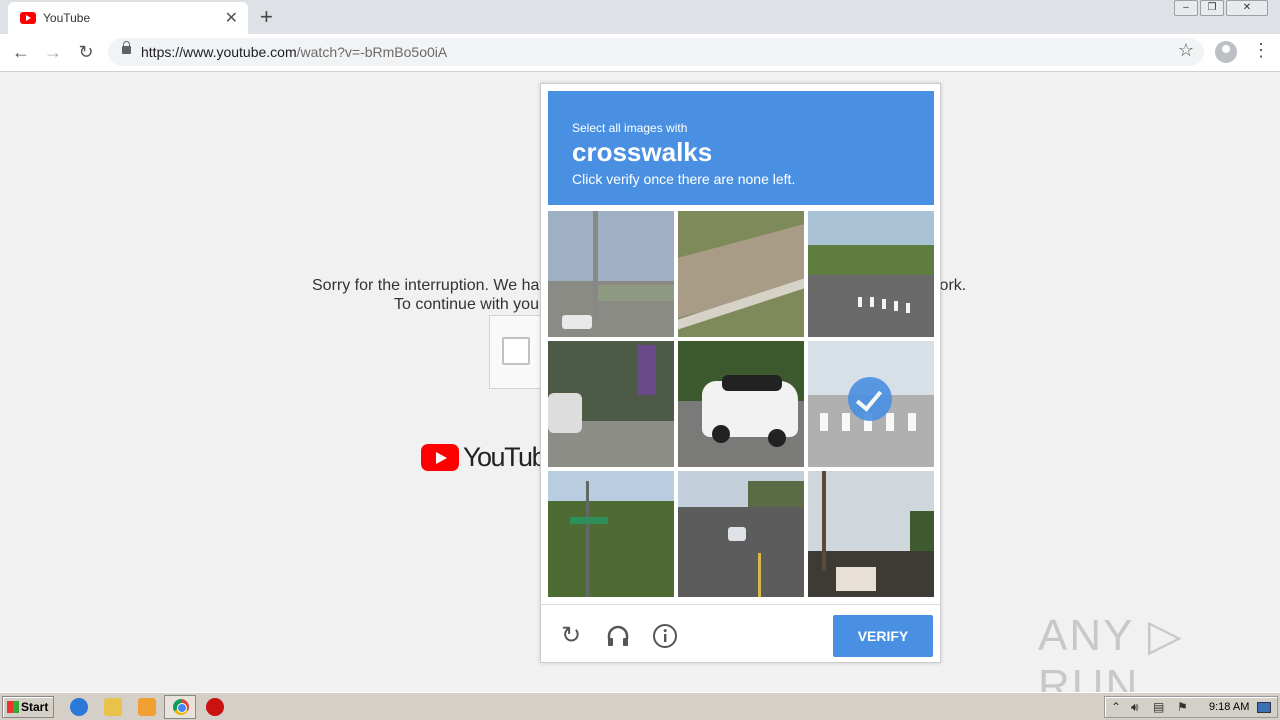  Describe the element at coordinates (434, 285) in the screenshot. I see `sorry-line1-left: Sorry for the interruption. We have` at that location.